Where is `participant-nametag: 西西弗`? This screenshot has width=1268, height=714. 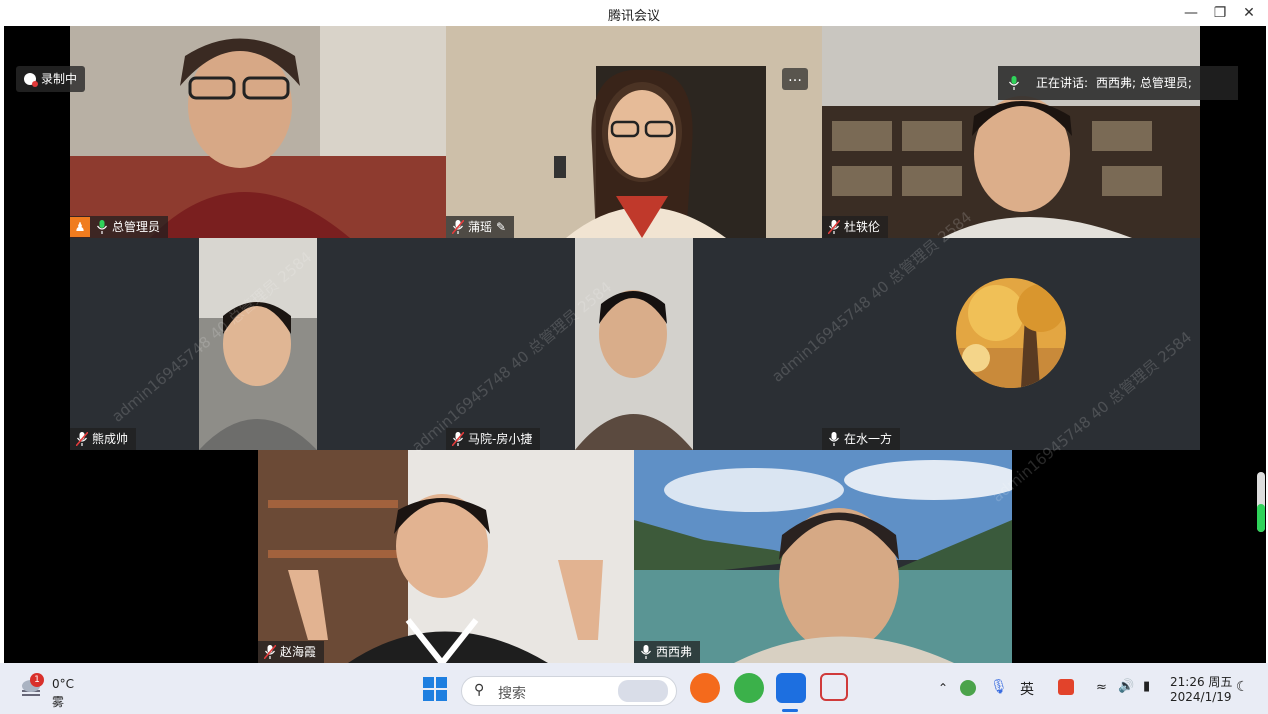 participant-nametag: 西西弗 is located at coordinates (667, 652).